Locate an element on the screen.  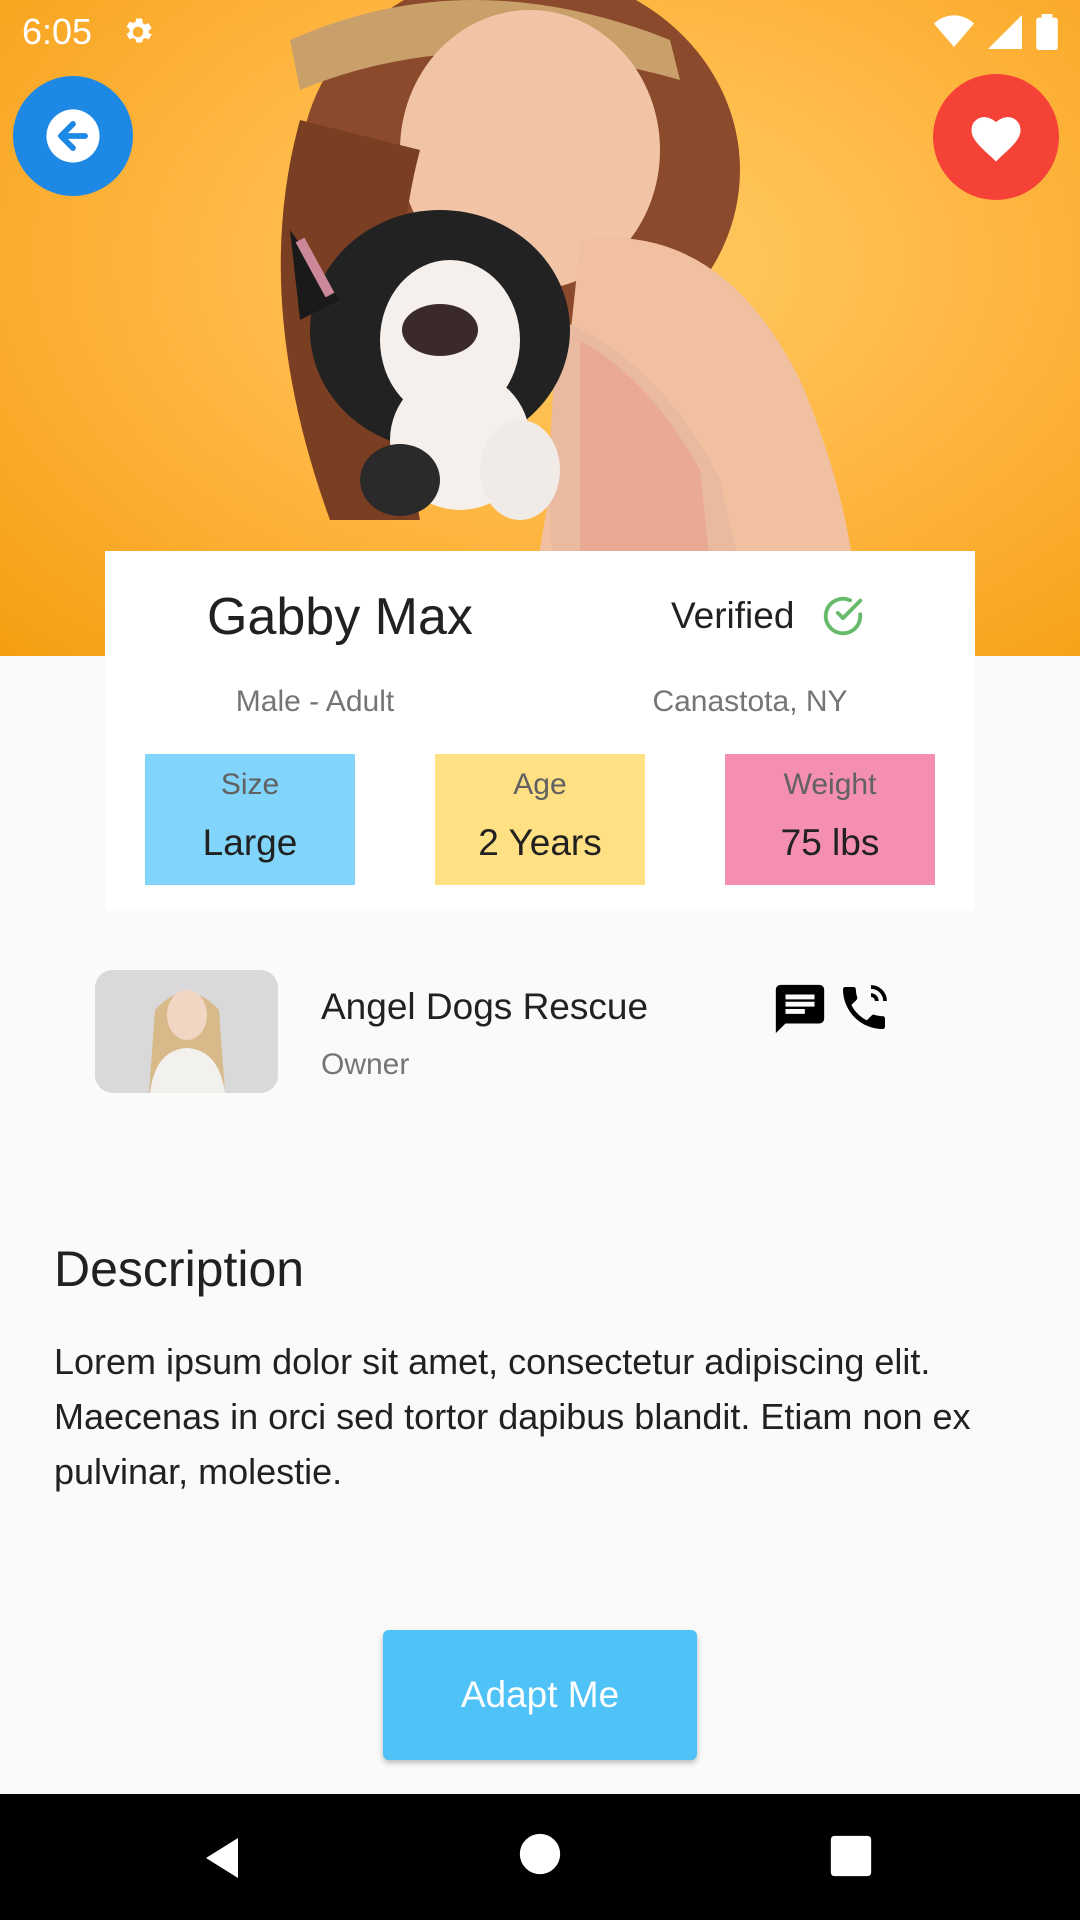
back-button is located at coordinates (73, 136).